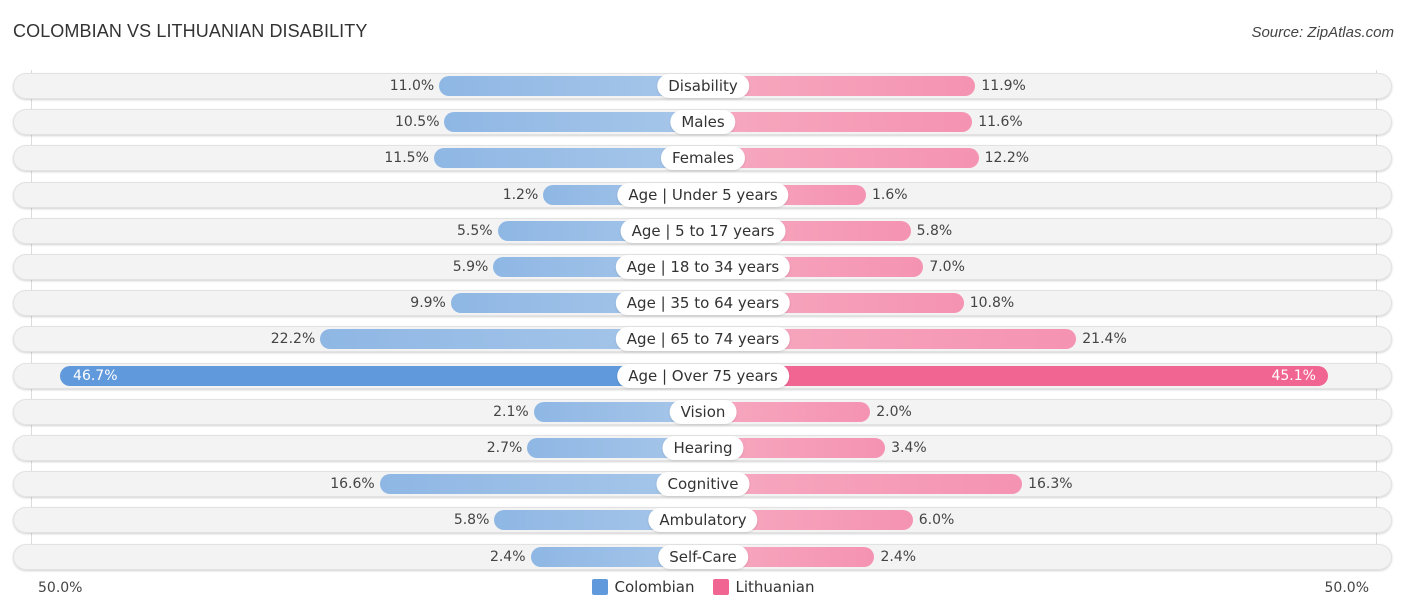 The height and width of the screenshot is (612, 1406). What do you see at coordinates (654, 587) in the screenshot?
I see `legend-label-colombian: Colombian` at bounding box center [654, 587].